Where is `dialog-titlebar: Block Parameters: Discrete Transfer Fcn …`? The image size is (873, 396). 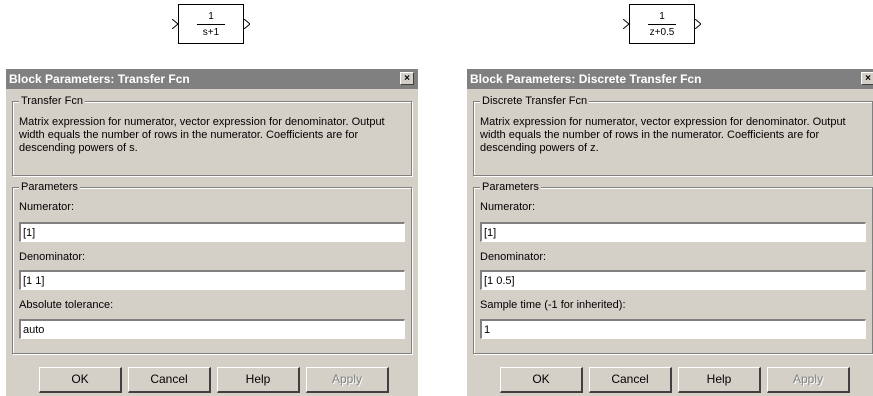 dialog-titlebar: Block Parameters: Discrete Transfer Fcn … is located at coordinates (670, 79).